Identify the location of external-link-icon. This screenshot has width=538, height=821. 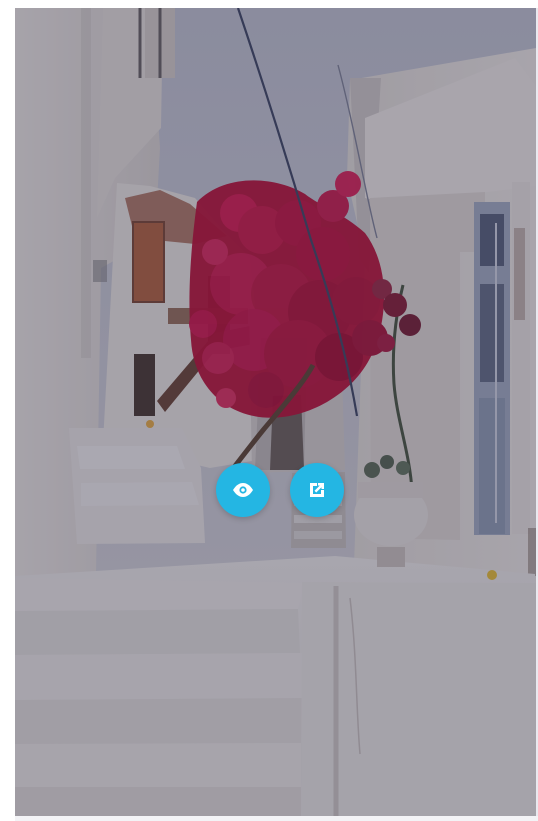
(317, 490).